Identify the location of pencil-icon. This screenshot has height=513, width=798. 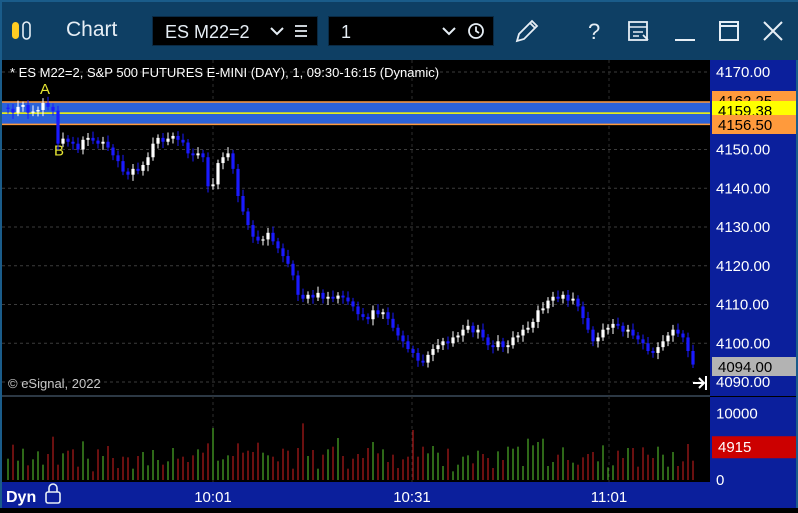
(527, 31).